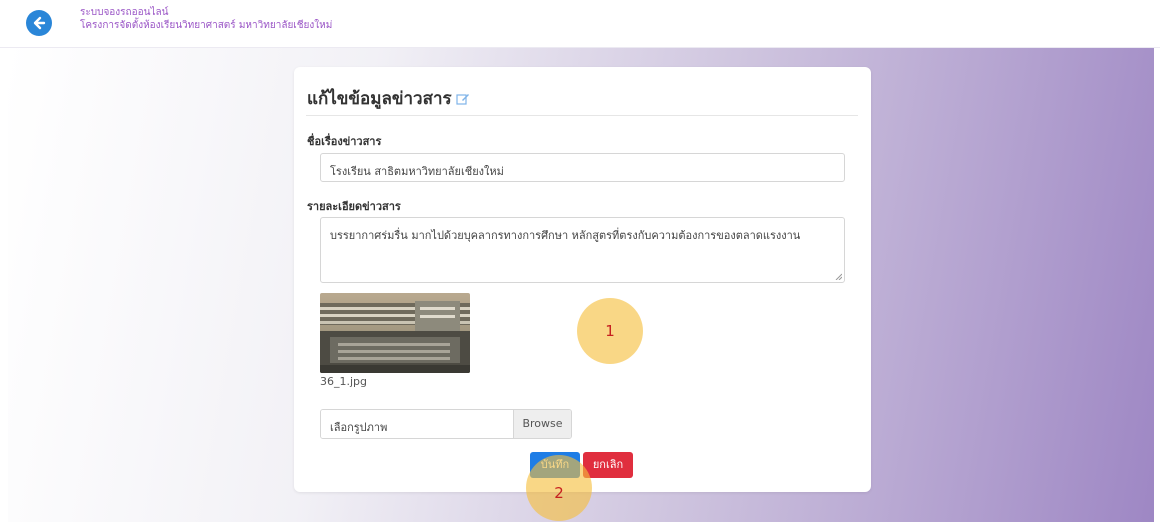  I want to click on brand-title: ระบบจองรถออนไลน์, so click(124, 12).